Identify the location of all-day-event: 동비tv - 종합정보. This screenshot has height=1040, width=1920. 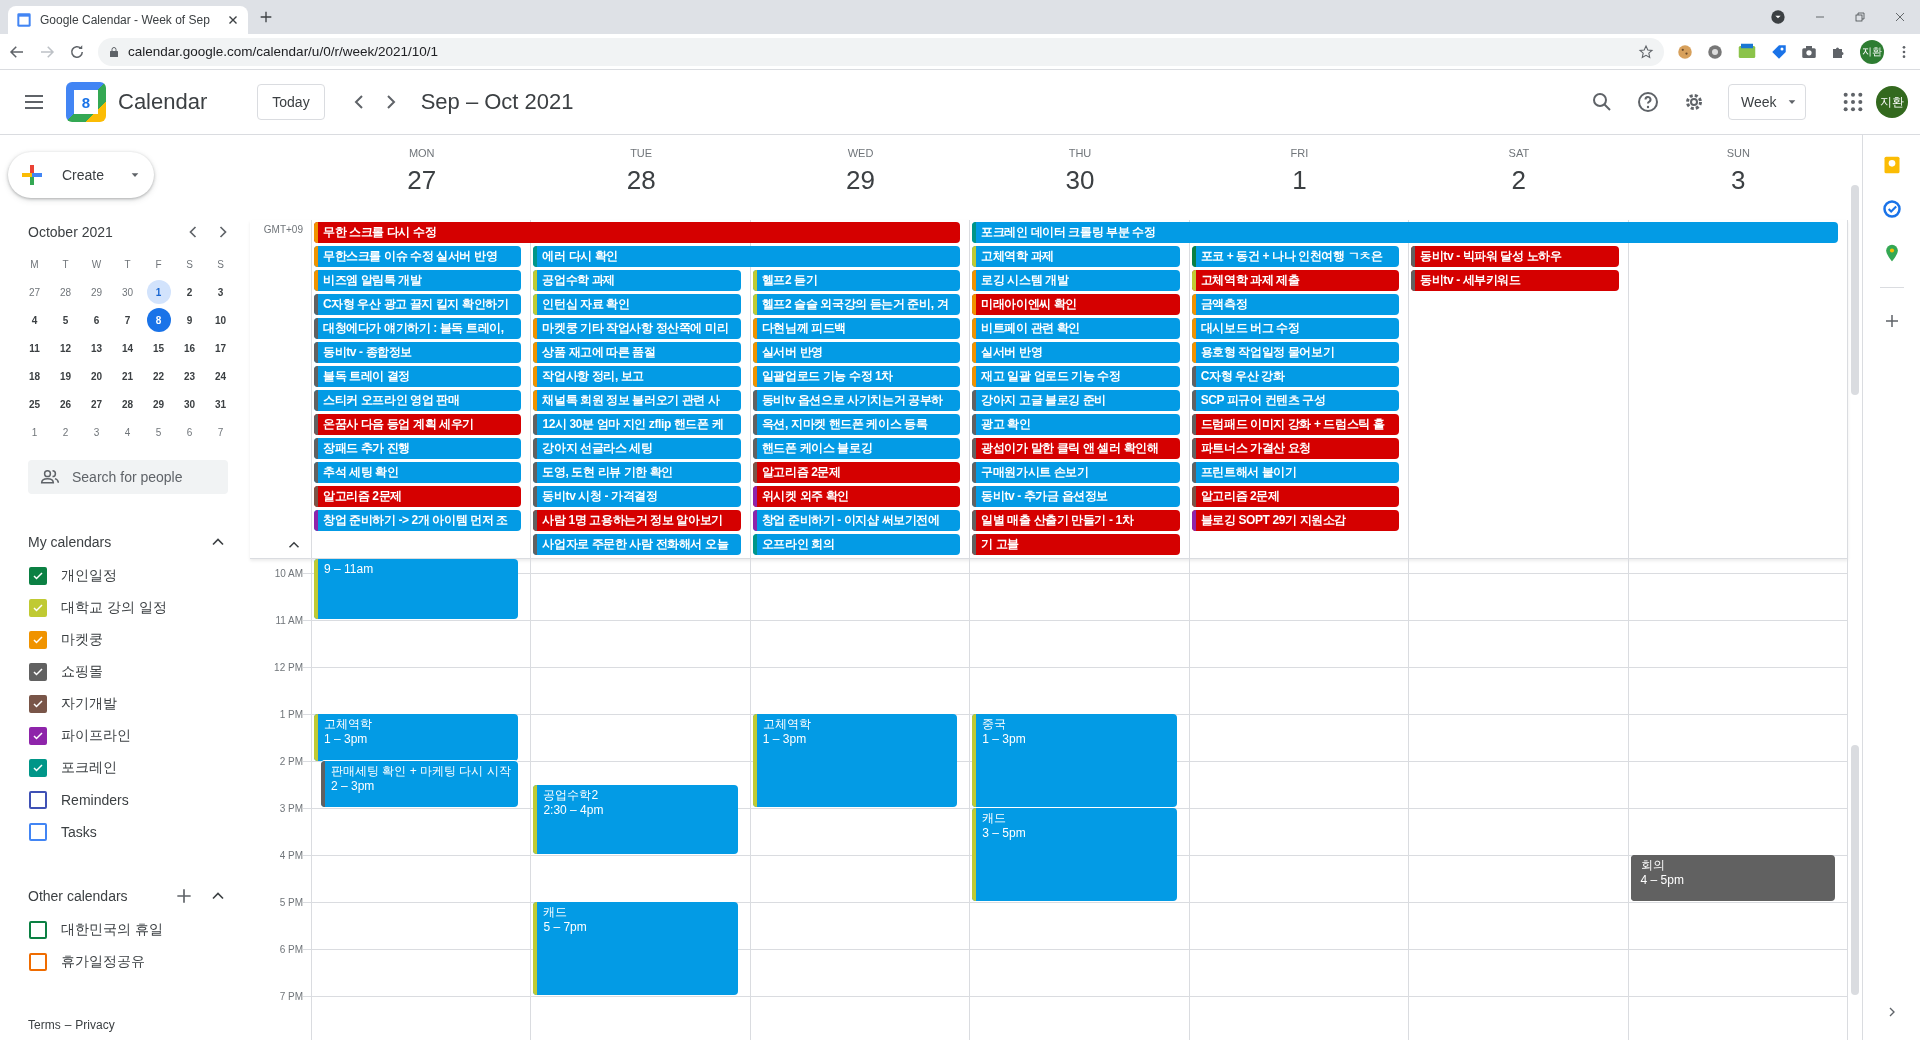
(418, 352).